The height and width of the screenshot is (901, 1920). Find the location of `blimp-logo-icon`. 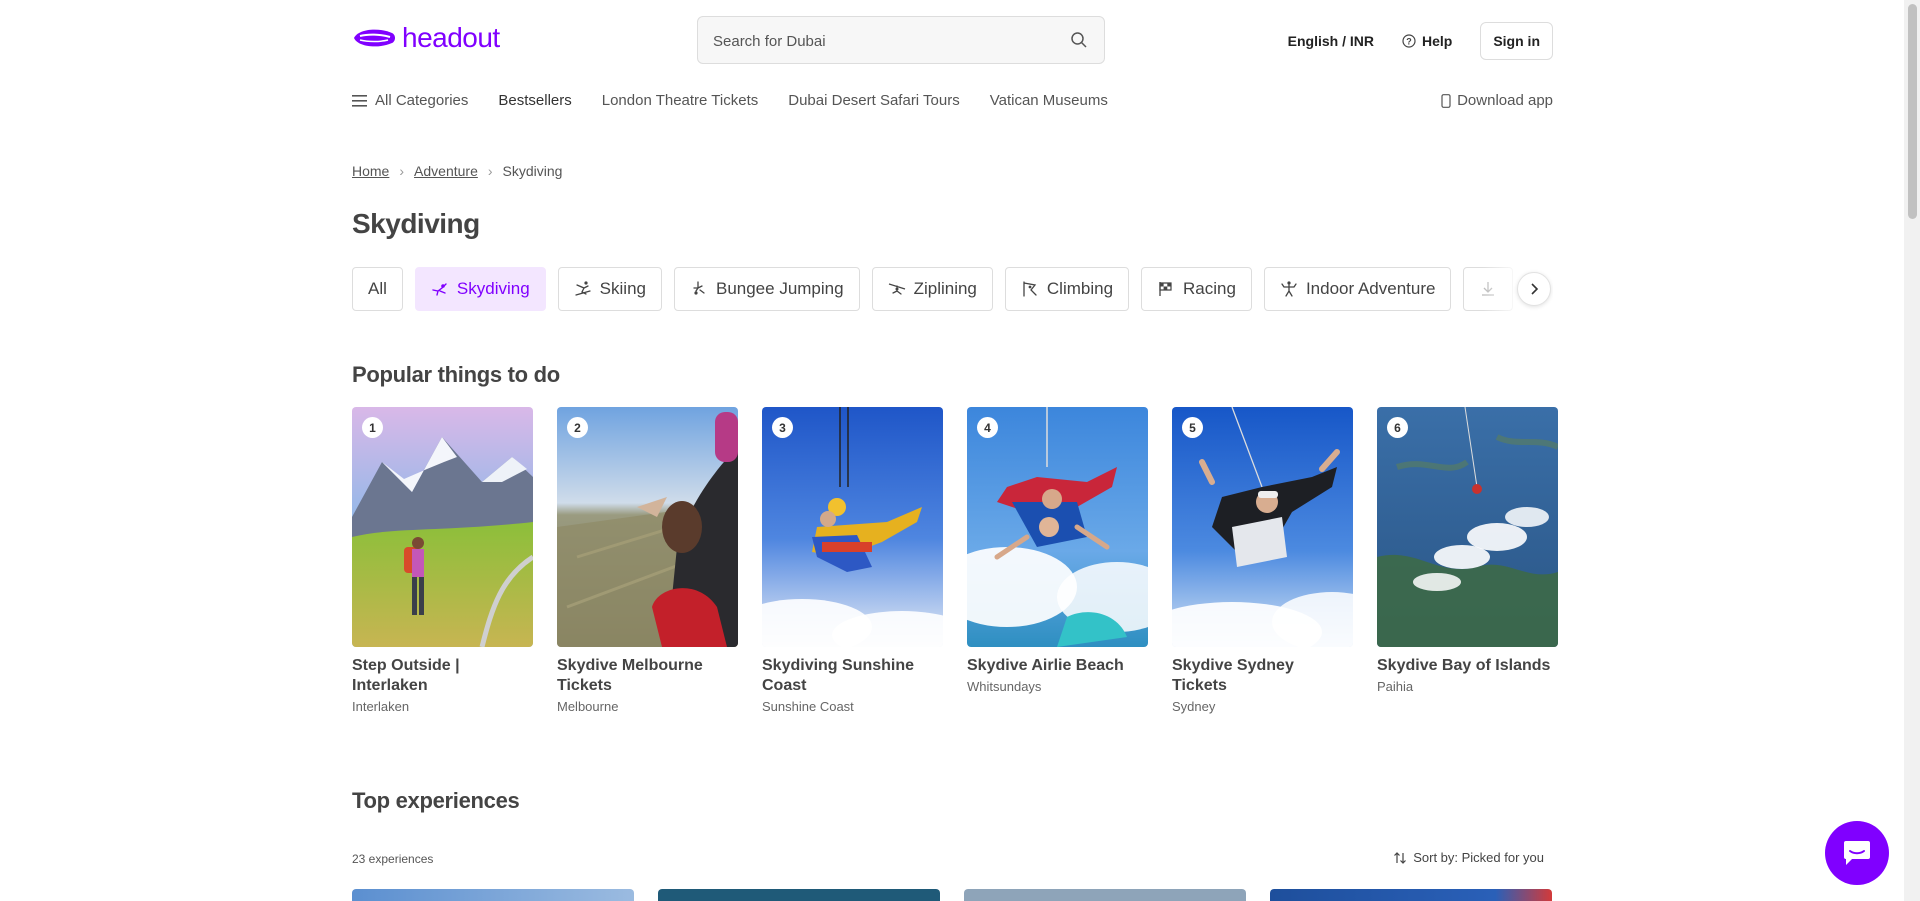

blimp-logo-icon is located at coordinates (374, 38).